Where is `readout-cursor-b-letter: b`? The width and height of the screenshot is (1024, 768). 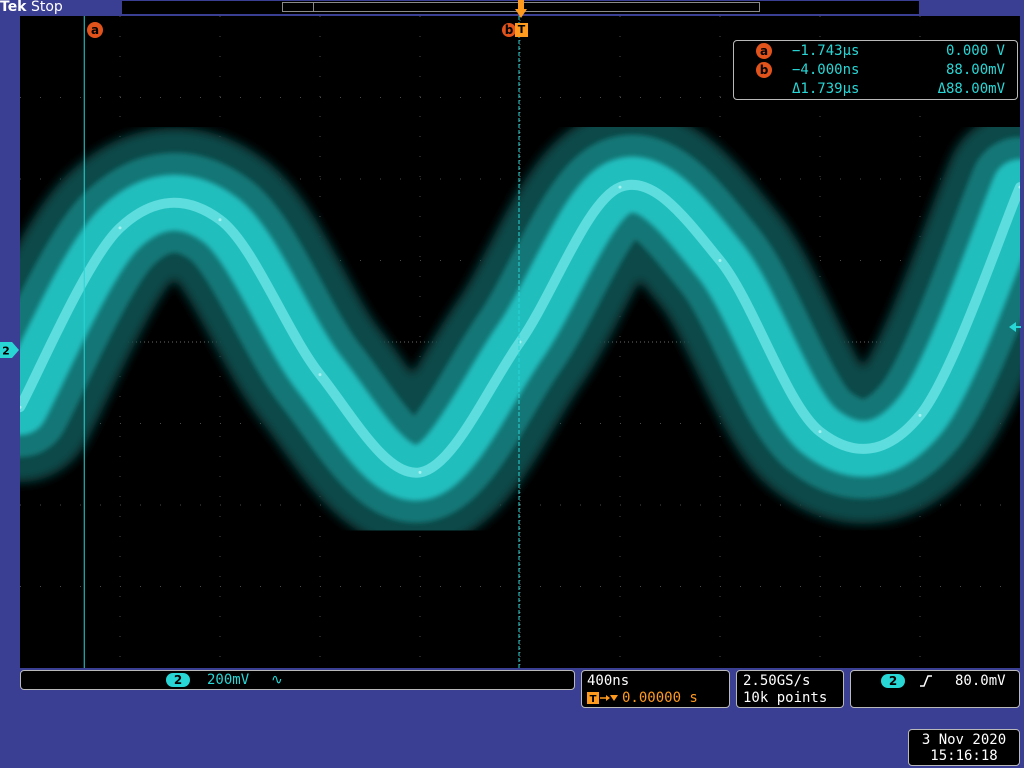
readout-cursor-b-letter: b is located at coordinates (764, 70).